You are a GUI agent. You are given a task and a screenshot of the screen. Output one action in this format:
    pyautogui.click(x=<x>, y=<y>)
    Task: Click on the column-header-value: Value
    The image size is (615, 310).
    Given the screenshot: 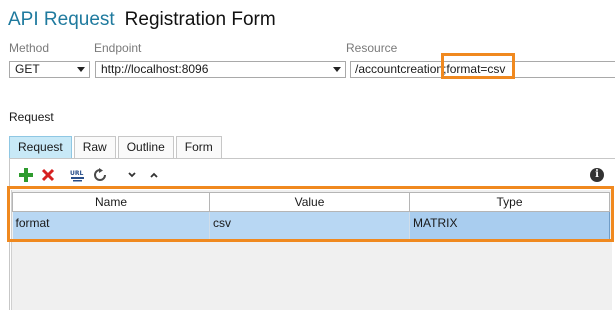 What is the action you would take?
    pyautogui.click(x=309, y=202)
    